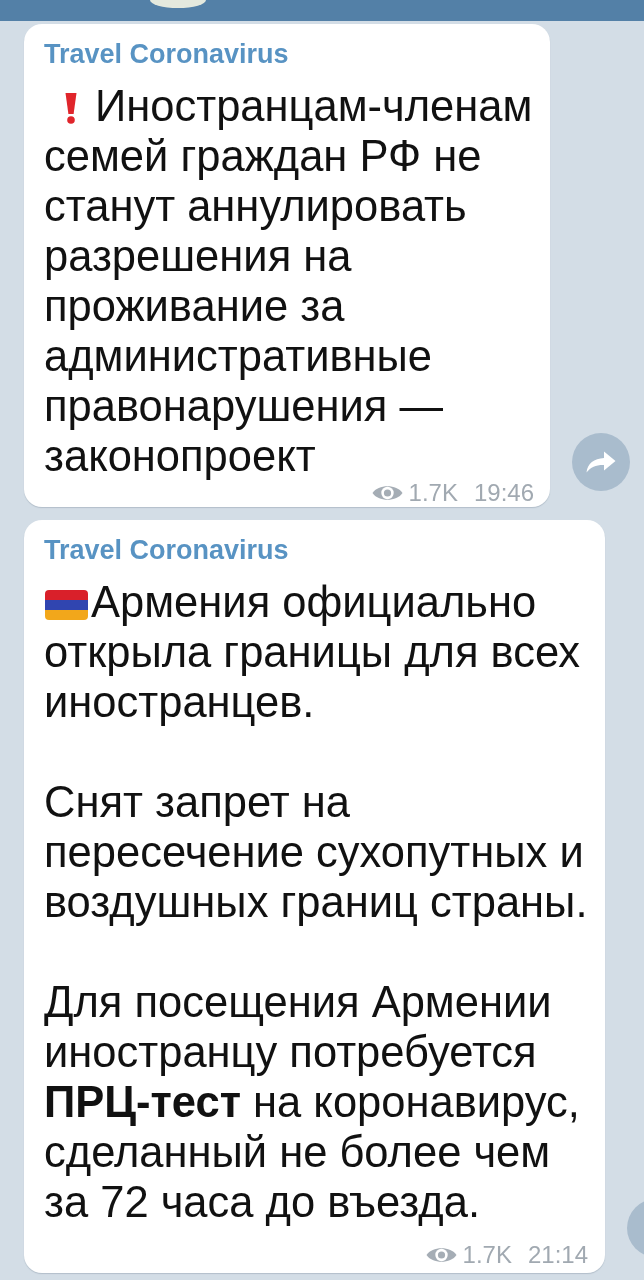 This screenshot has height=1280, width=644. What do you see at coordinates (71, 108) in the screenshot?
I see `exclamation-icon` at bounding box center [71, 108].